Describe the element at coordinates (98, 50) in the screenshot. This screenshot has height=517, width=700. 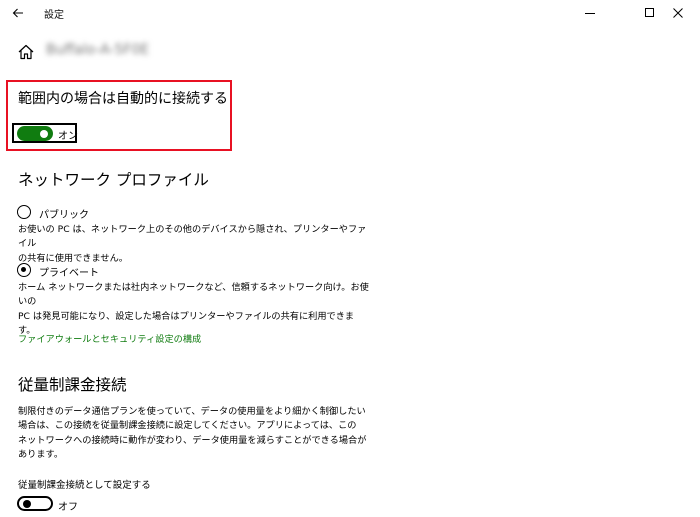
I see `network-name: Buffalo-A-5F0E` at that location.